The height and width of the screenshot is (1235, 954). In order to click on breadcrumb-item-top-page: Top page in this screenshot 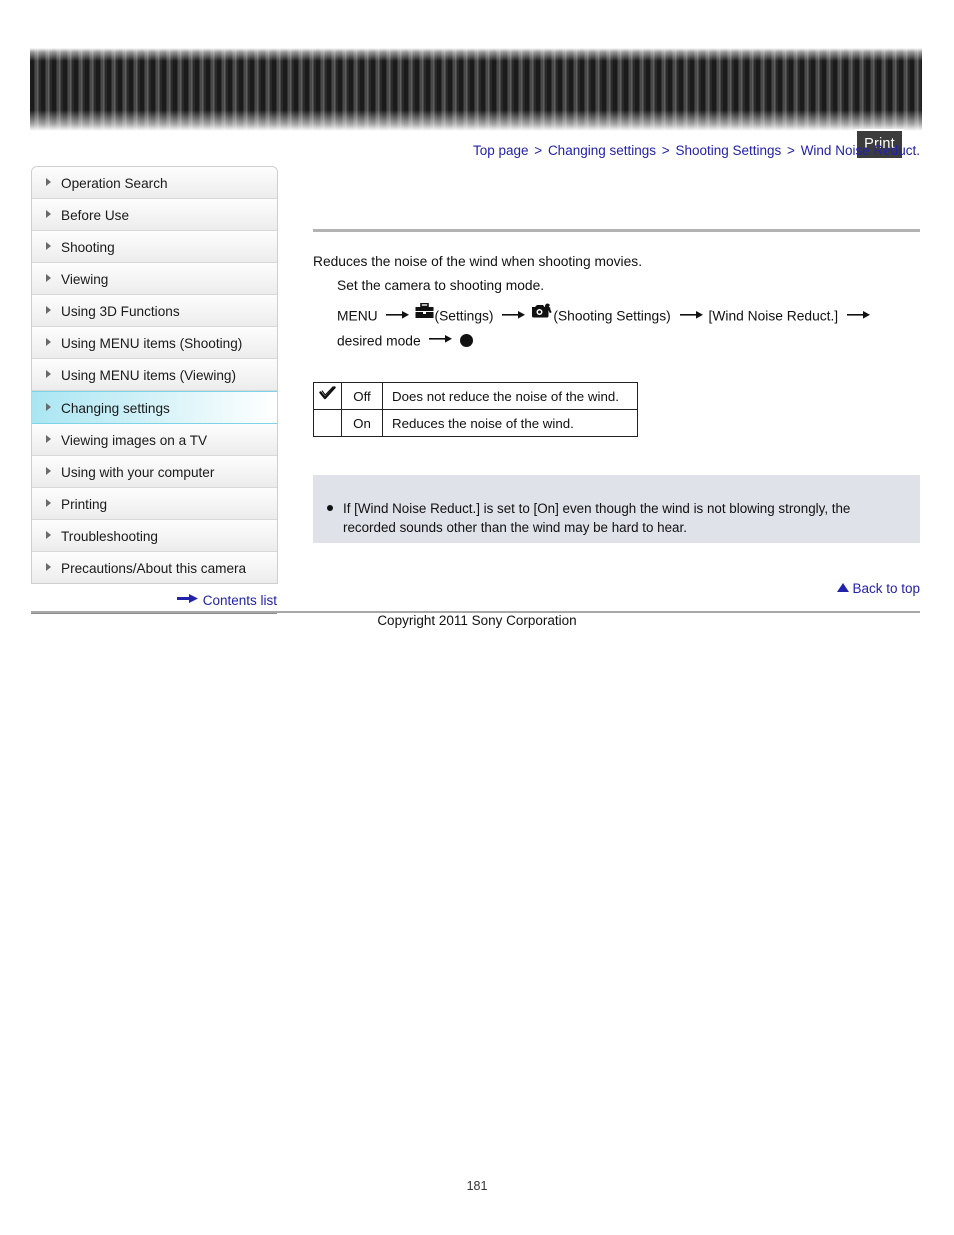, I will do `click(501, 150)`.